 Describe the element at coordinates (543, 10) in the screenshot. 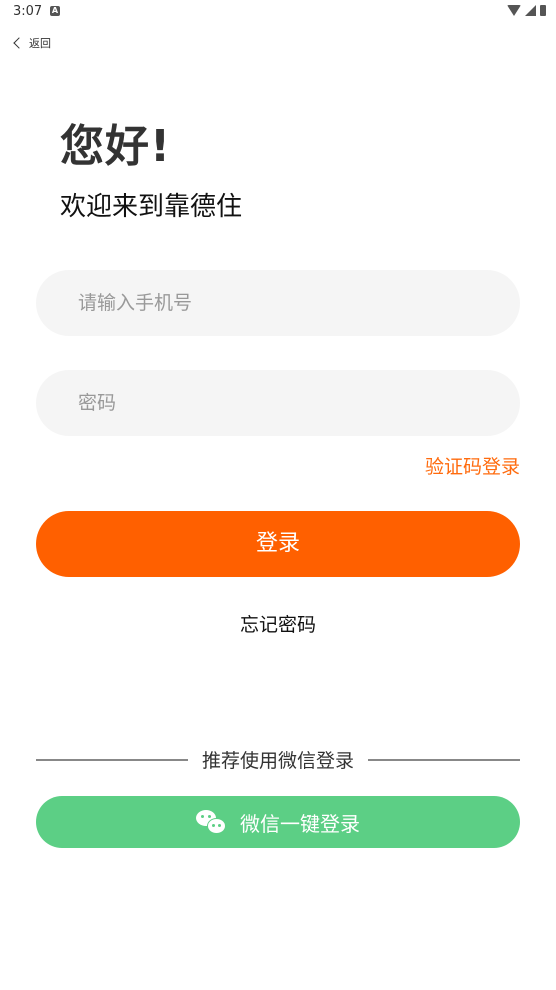

I see `battery-icon` at that location.